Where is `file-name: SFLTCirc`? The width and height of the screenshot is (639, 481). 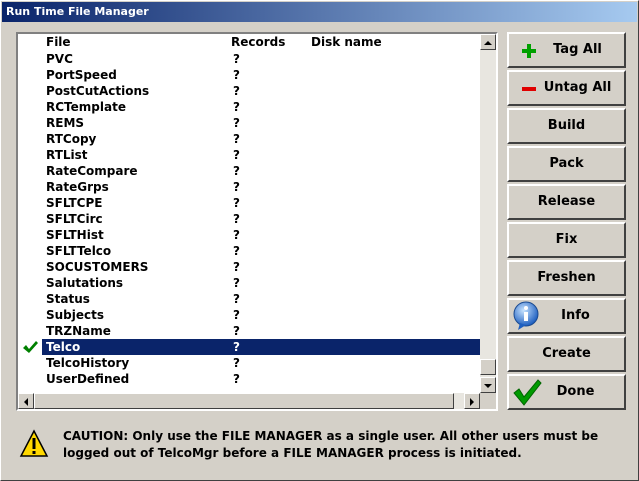 file-name: SFLTCirc is located at coordinates (74, 219).